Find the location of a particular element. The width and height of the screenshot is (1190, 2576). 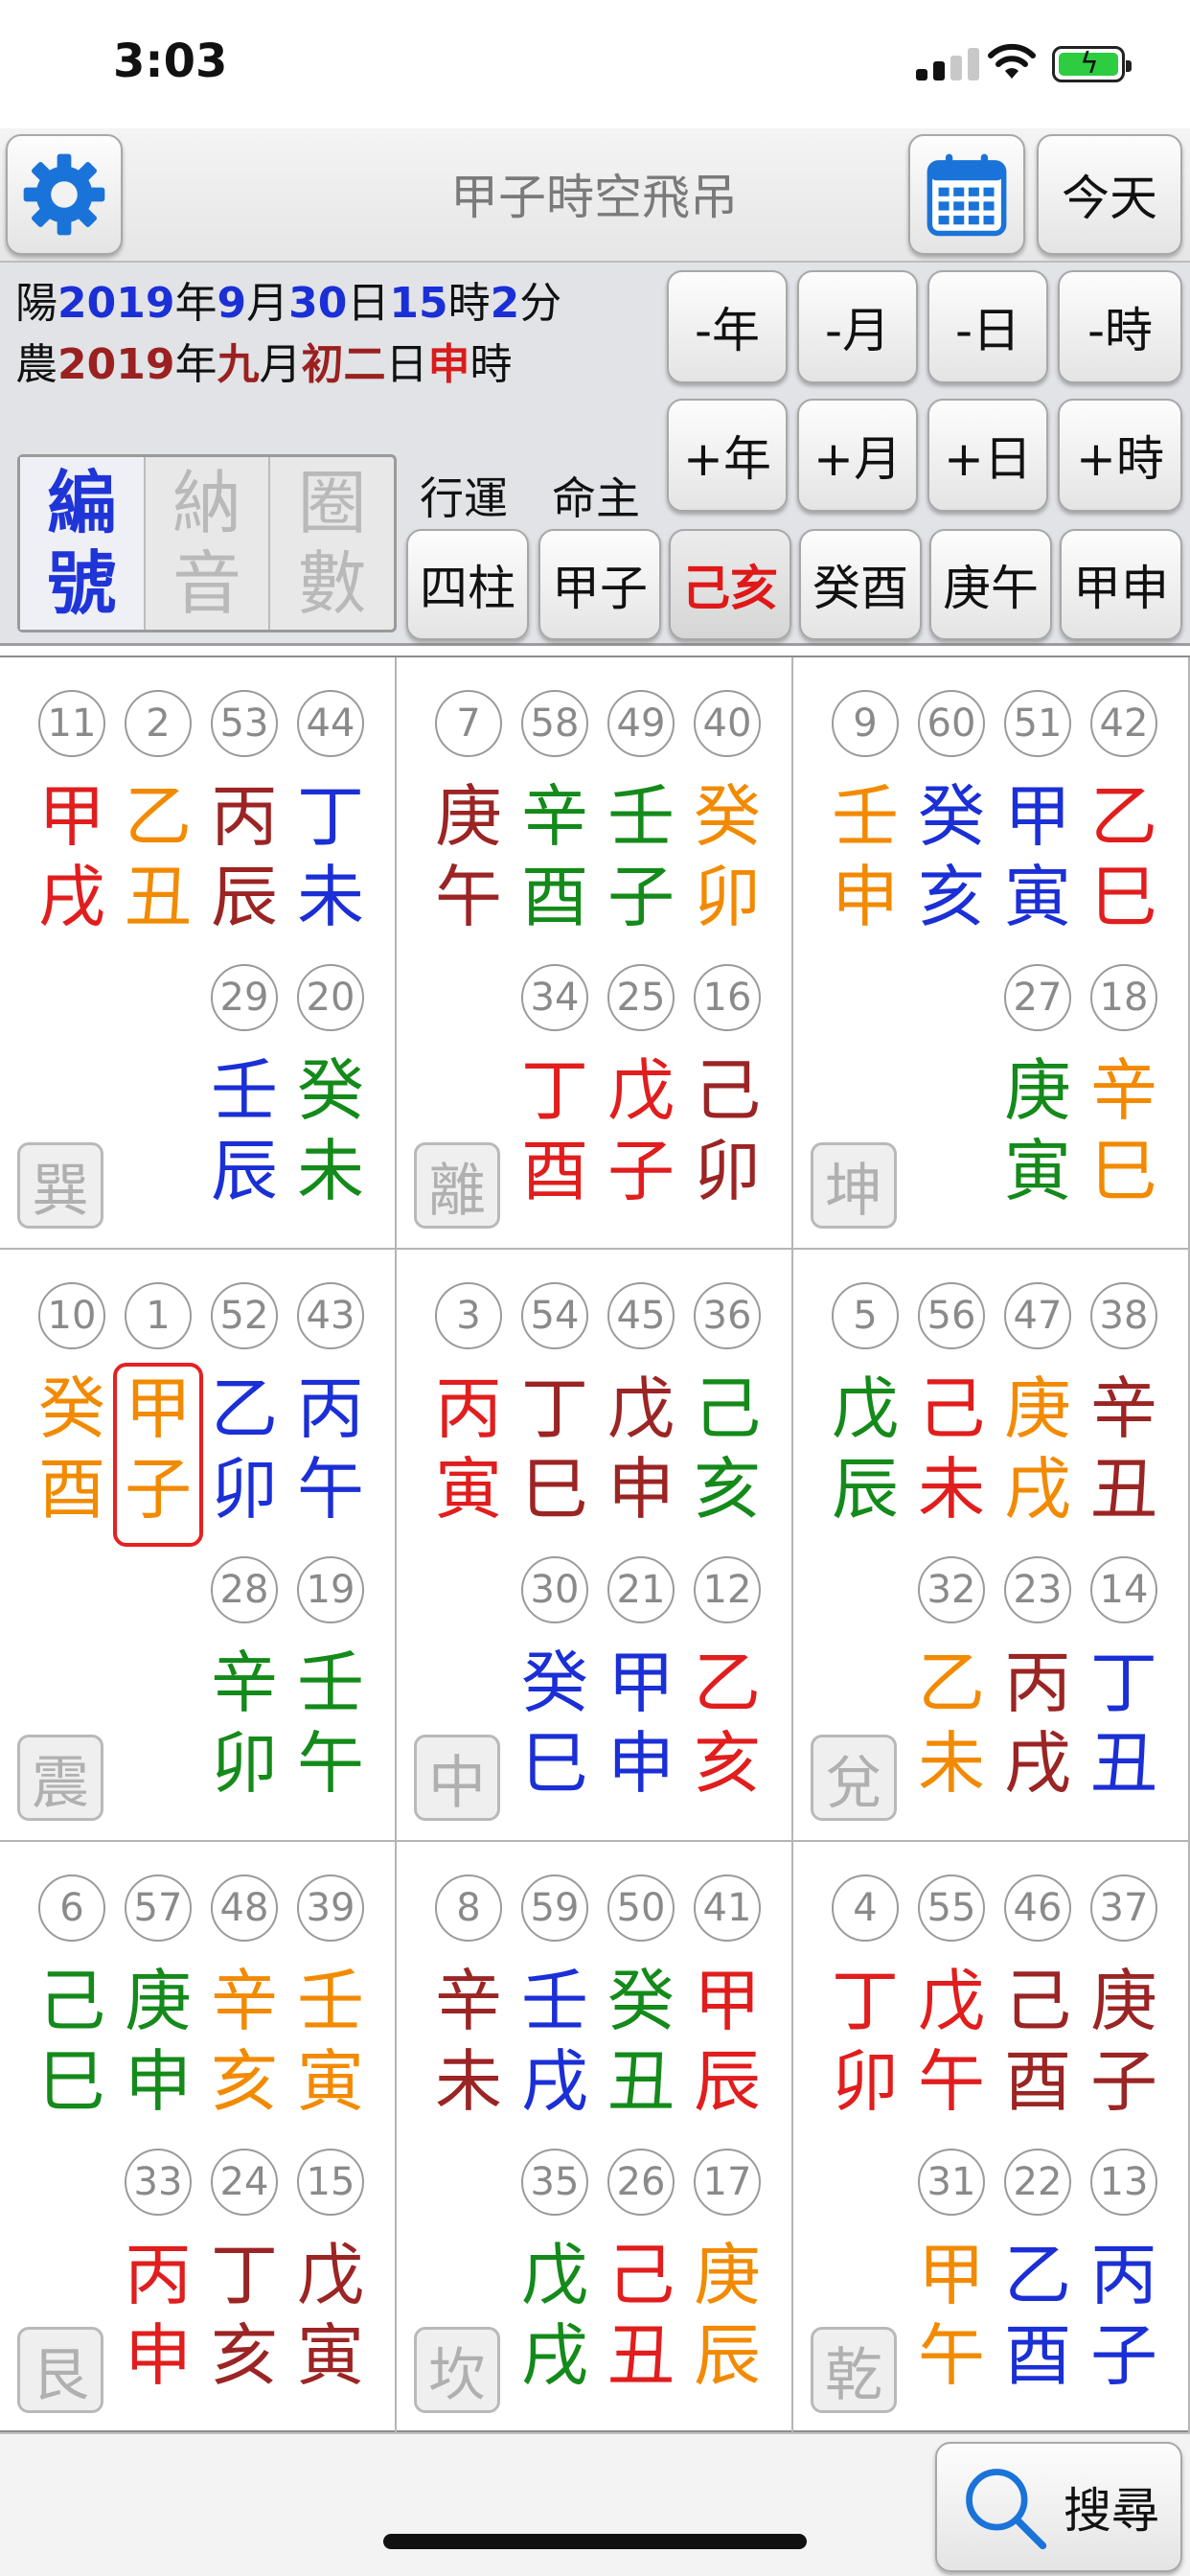

ganzhi-branch: 巳 is located at coordinates (1124, 1171).